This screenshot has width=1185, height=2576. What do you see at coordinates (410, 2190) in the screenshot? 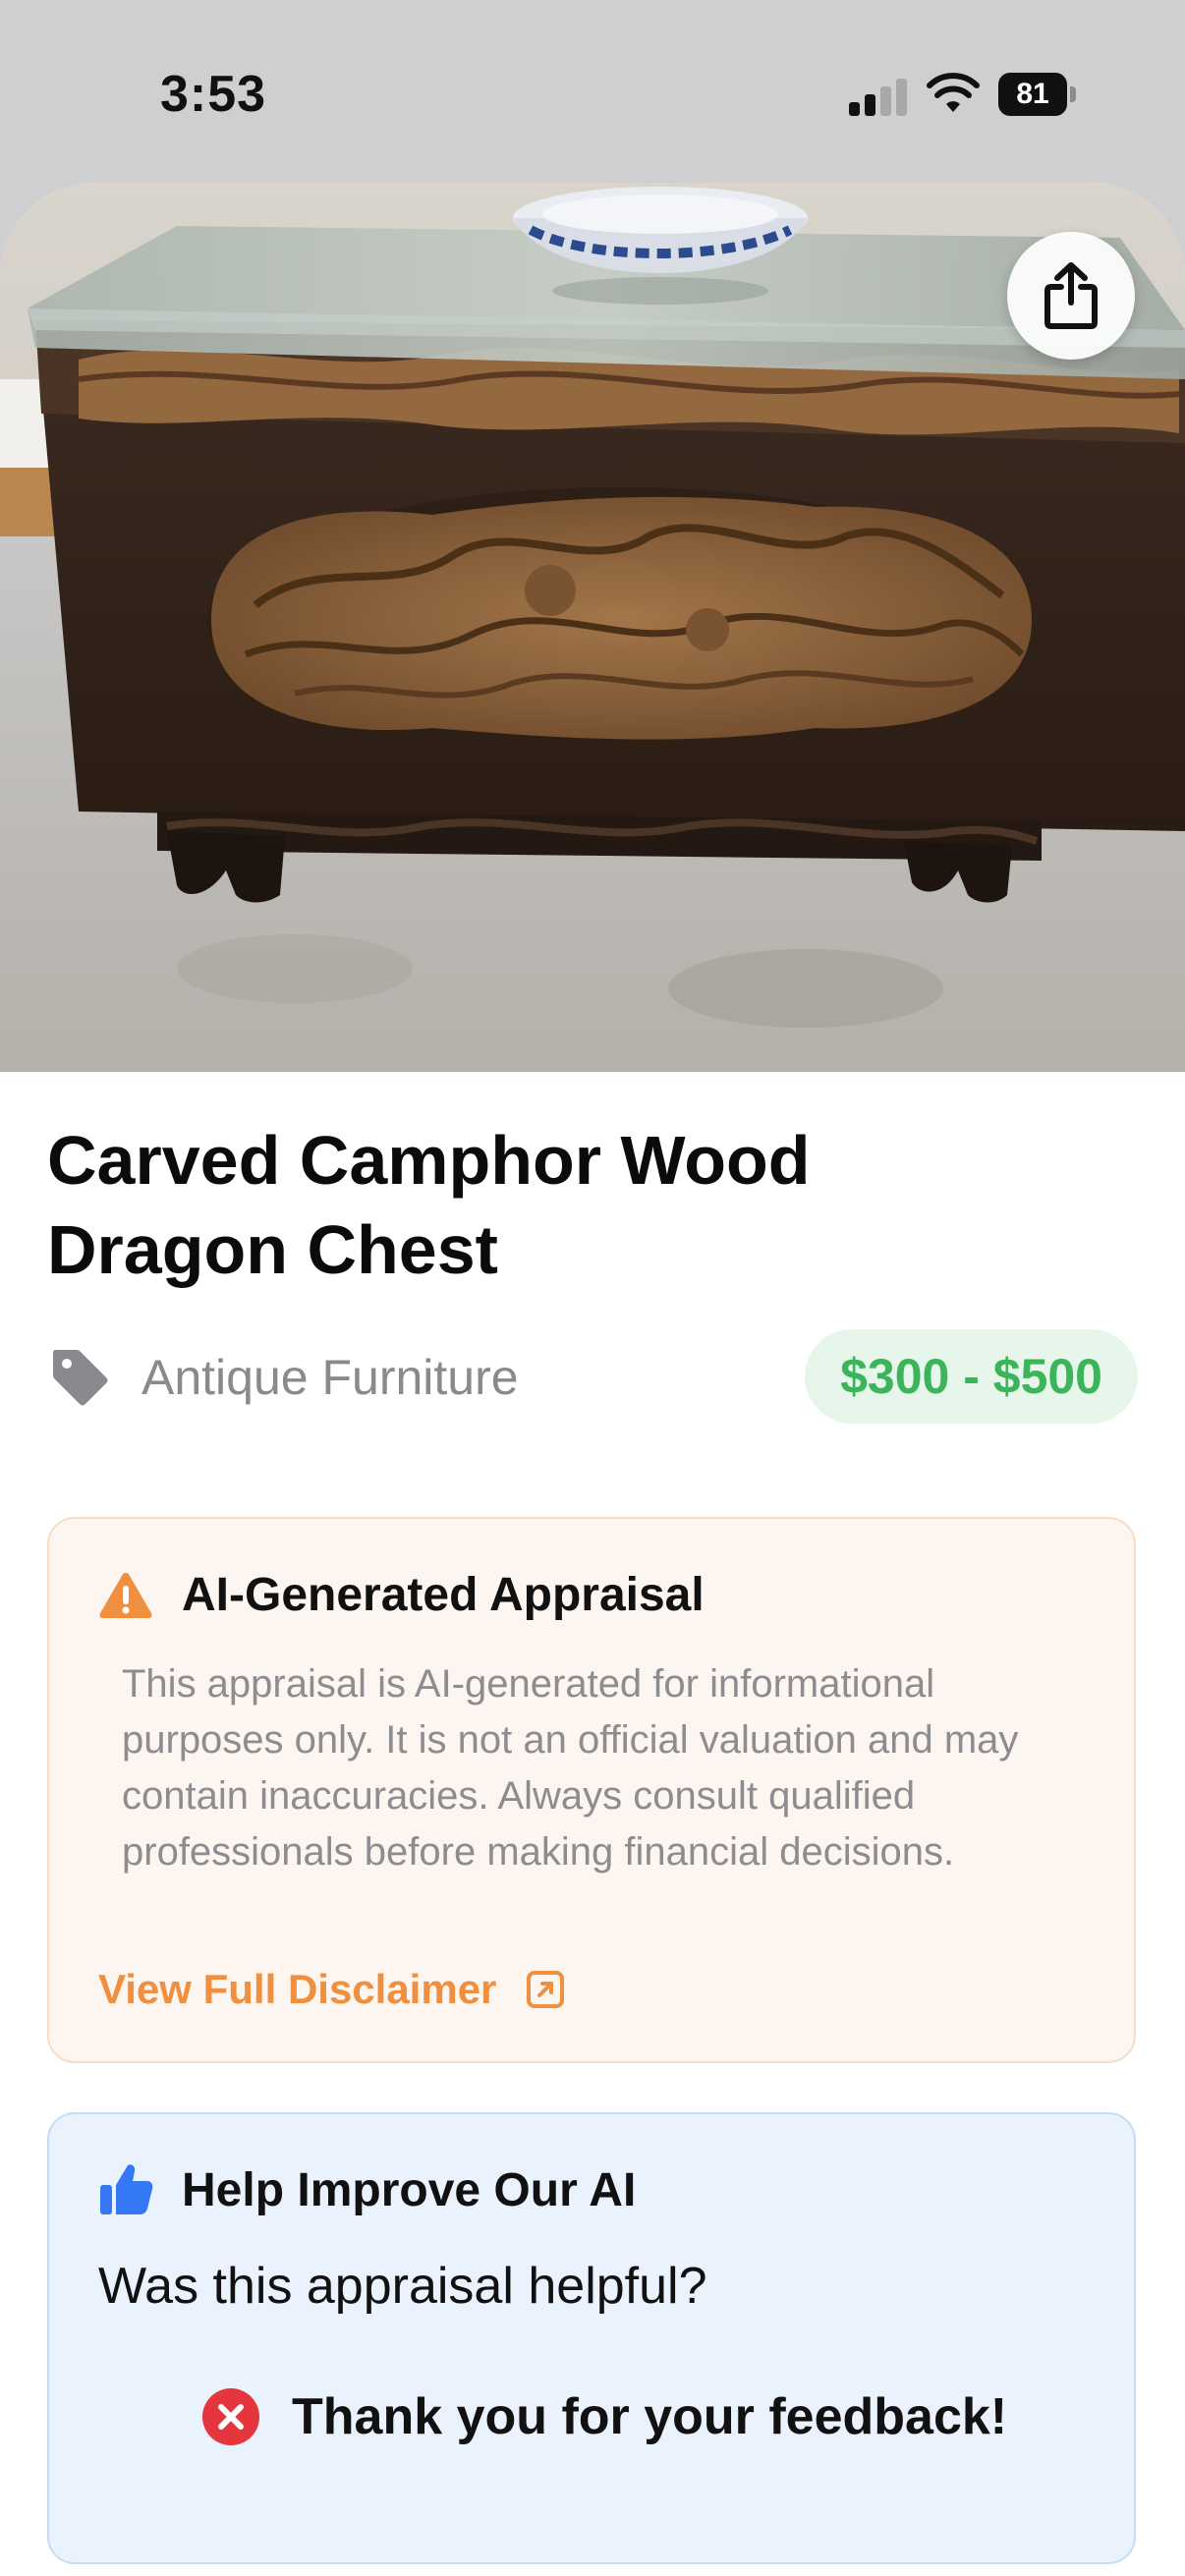
I see `feedback-title: Help Improve Our AI` at bounding box center [410, 2190].